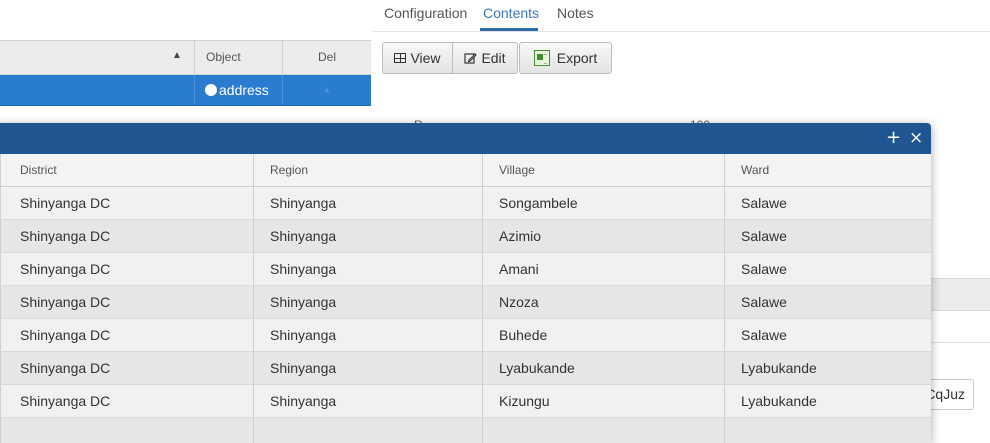 Image resolution: width=990 pixels, height=443 pixels. I want to click on close-icon: ×, so click(916, 138).